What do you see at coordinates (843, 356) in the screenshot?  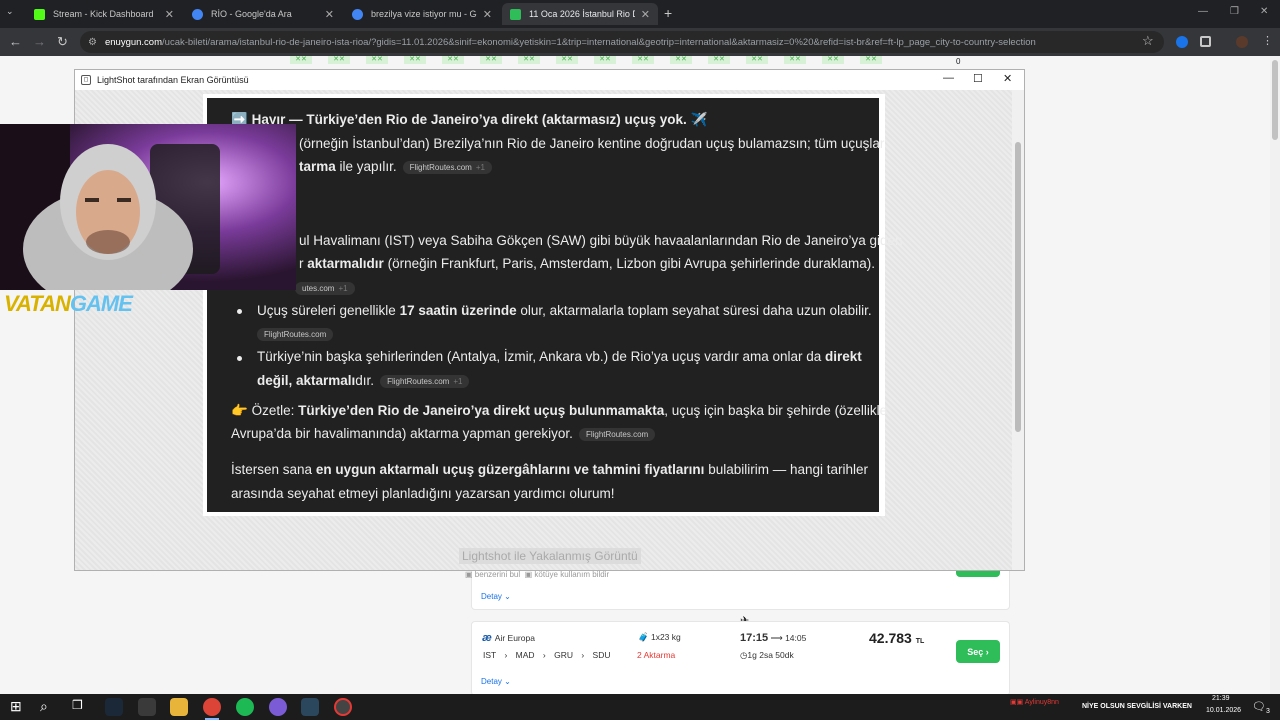 I see `bold-text: direkt` at bounding box center [843, 356].